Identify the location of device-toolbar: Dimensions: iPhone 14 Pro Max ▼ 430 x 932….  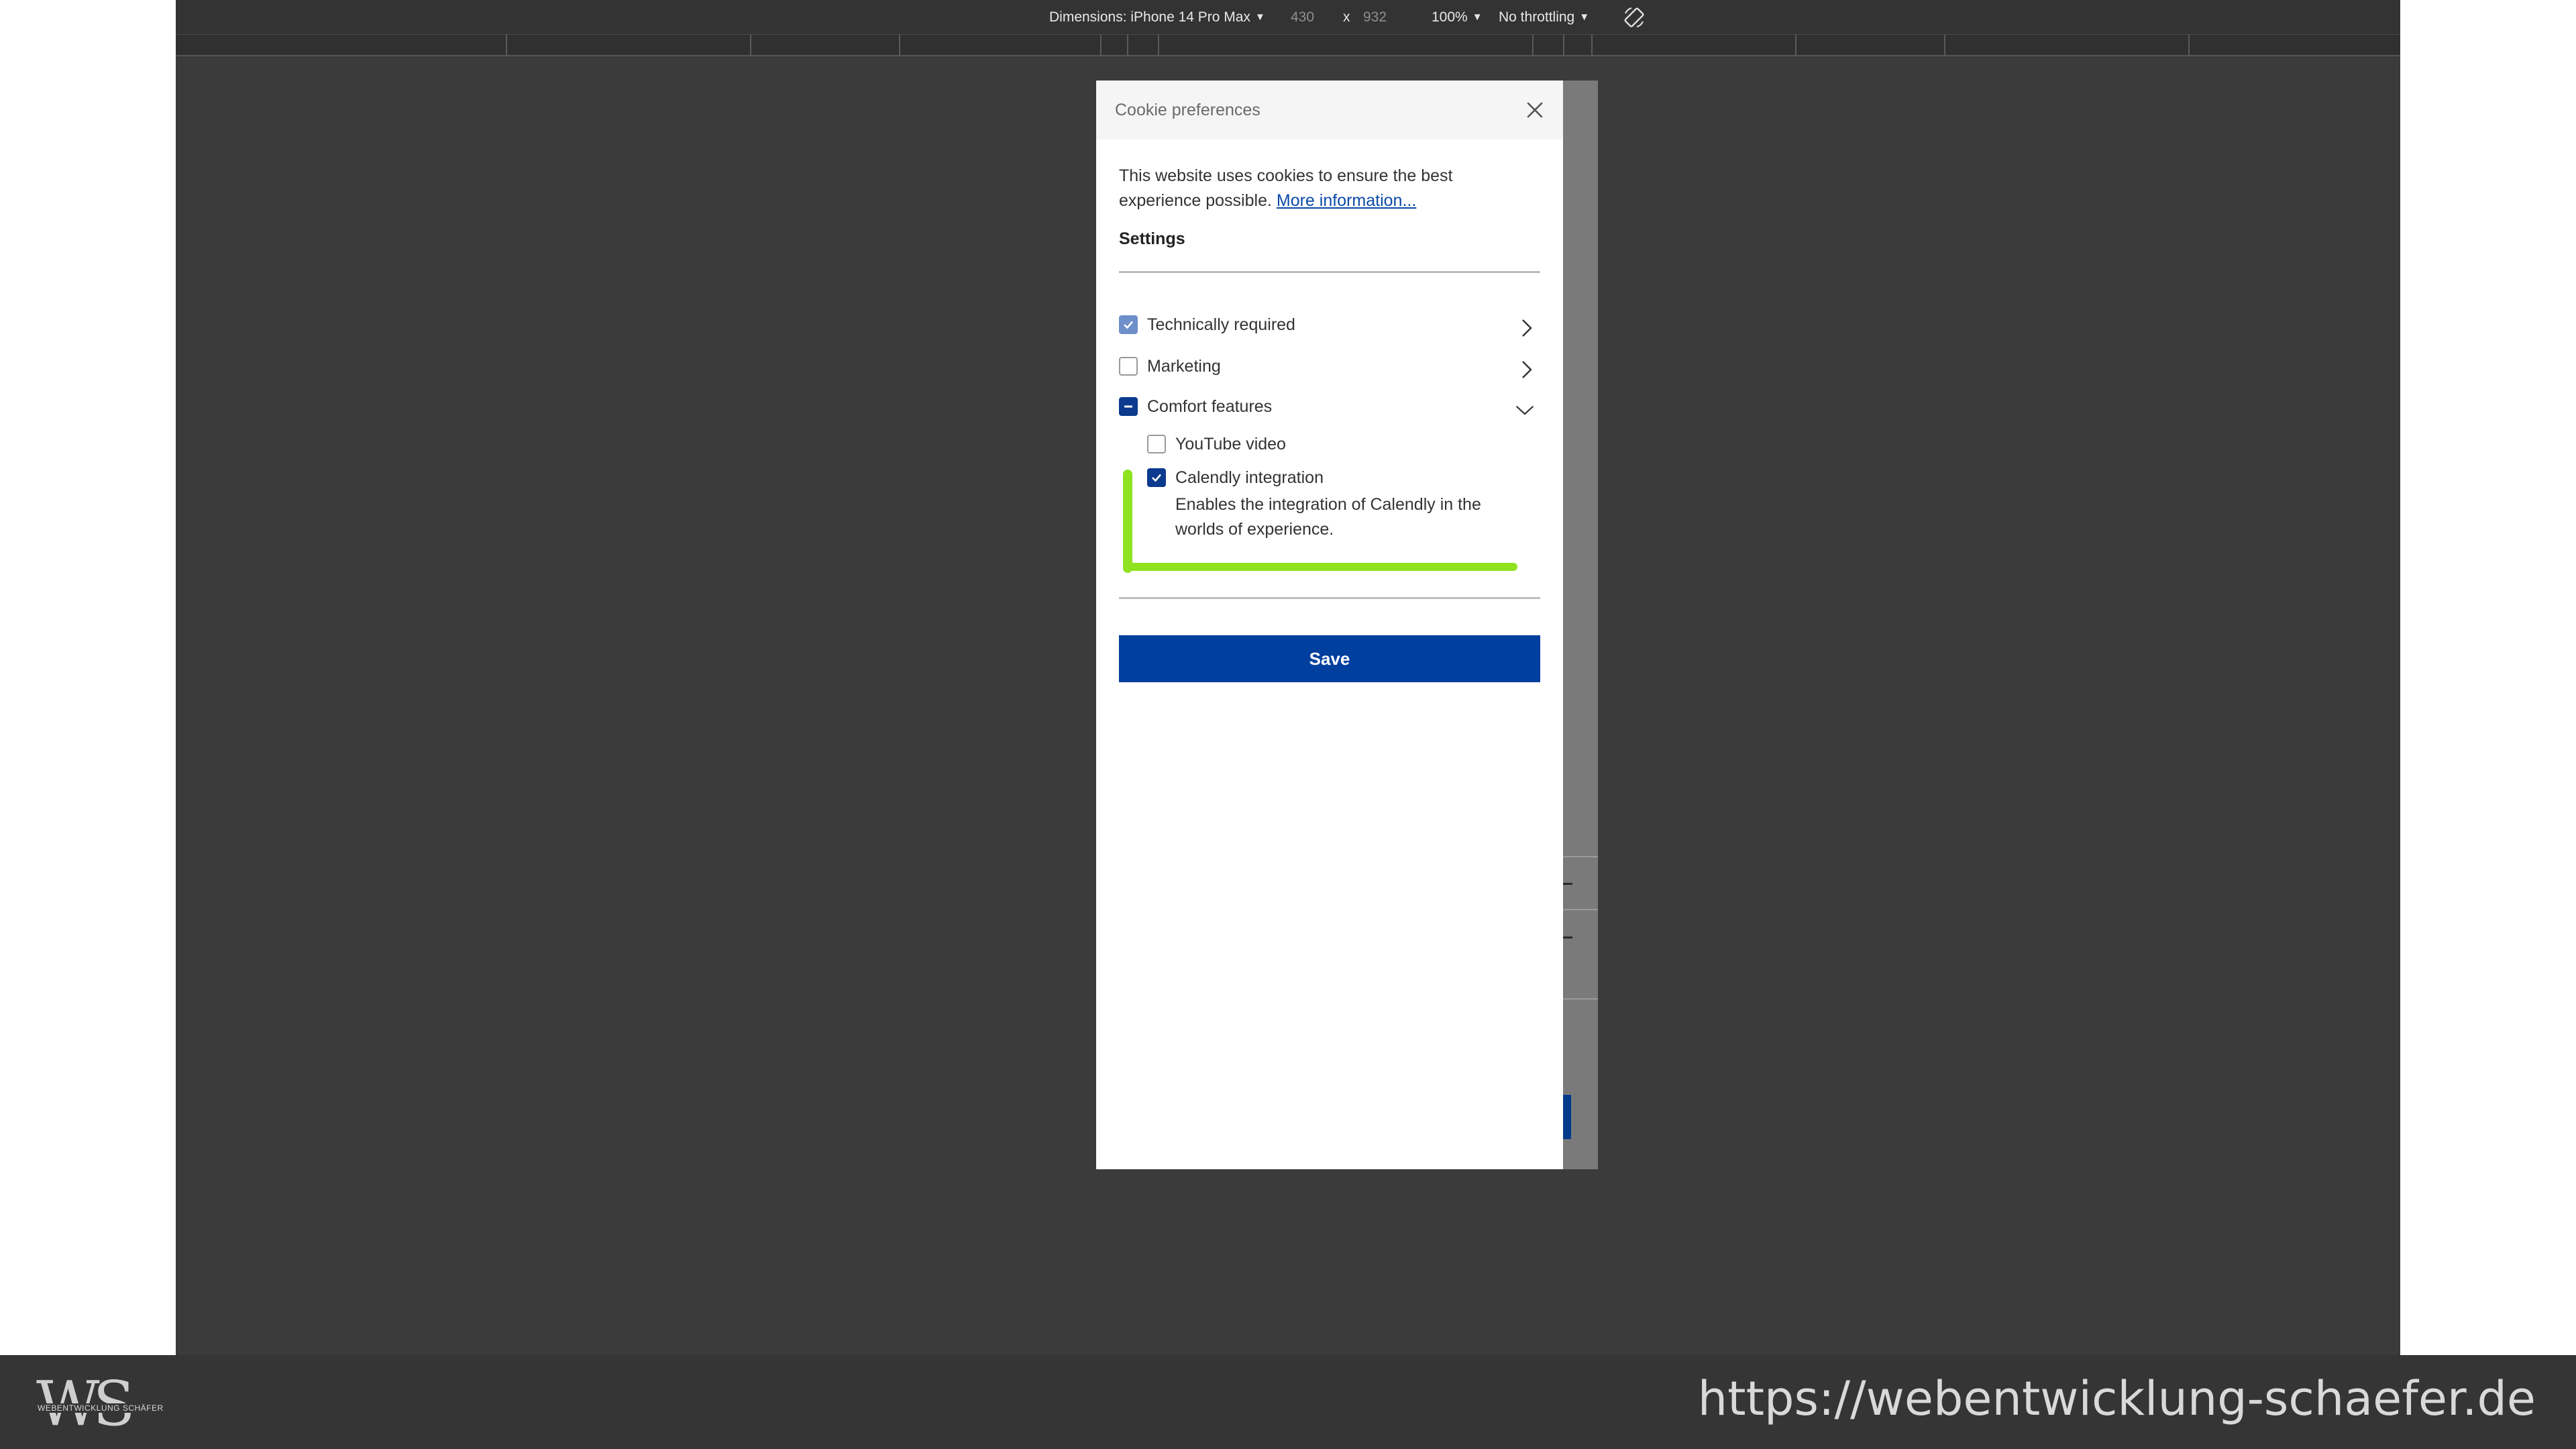
(1288, 17).